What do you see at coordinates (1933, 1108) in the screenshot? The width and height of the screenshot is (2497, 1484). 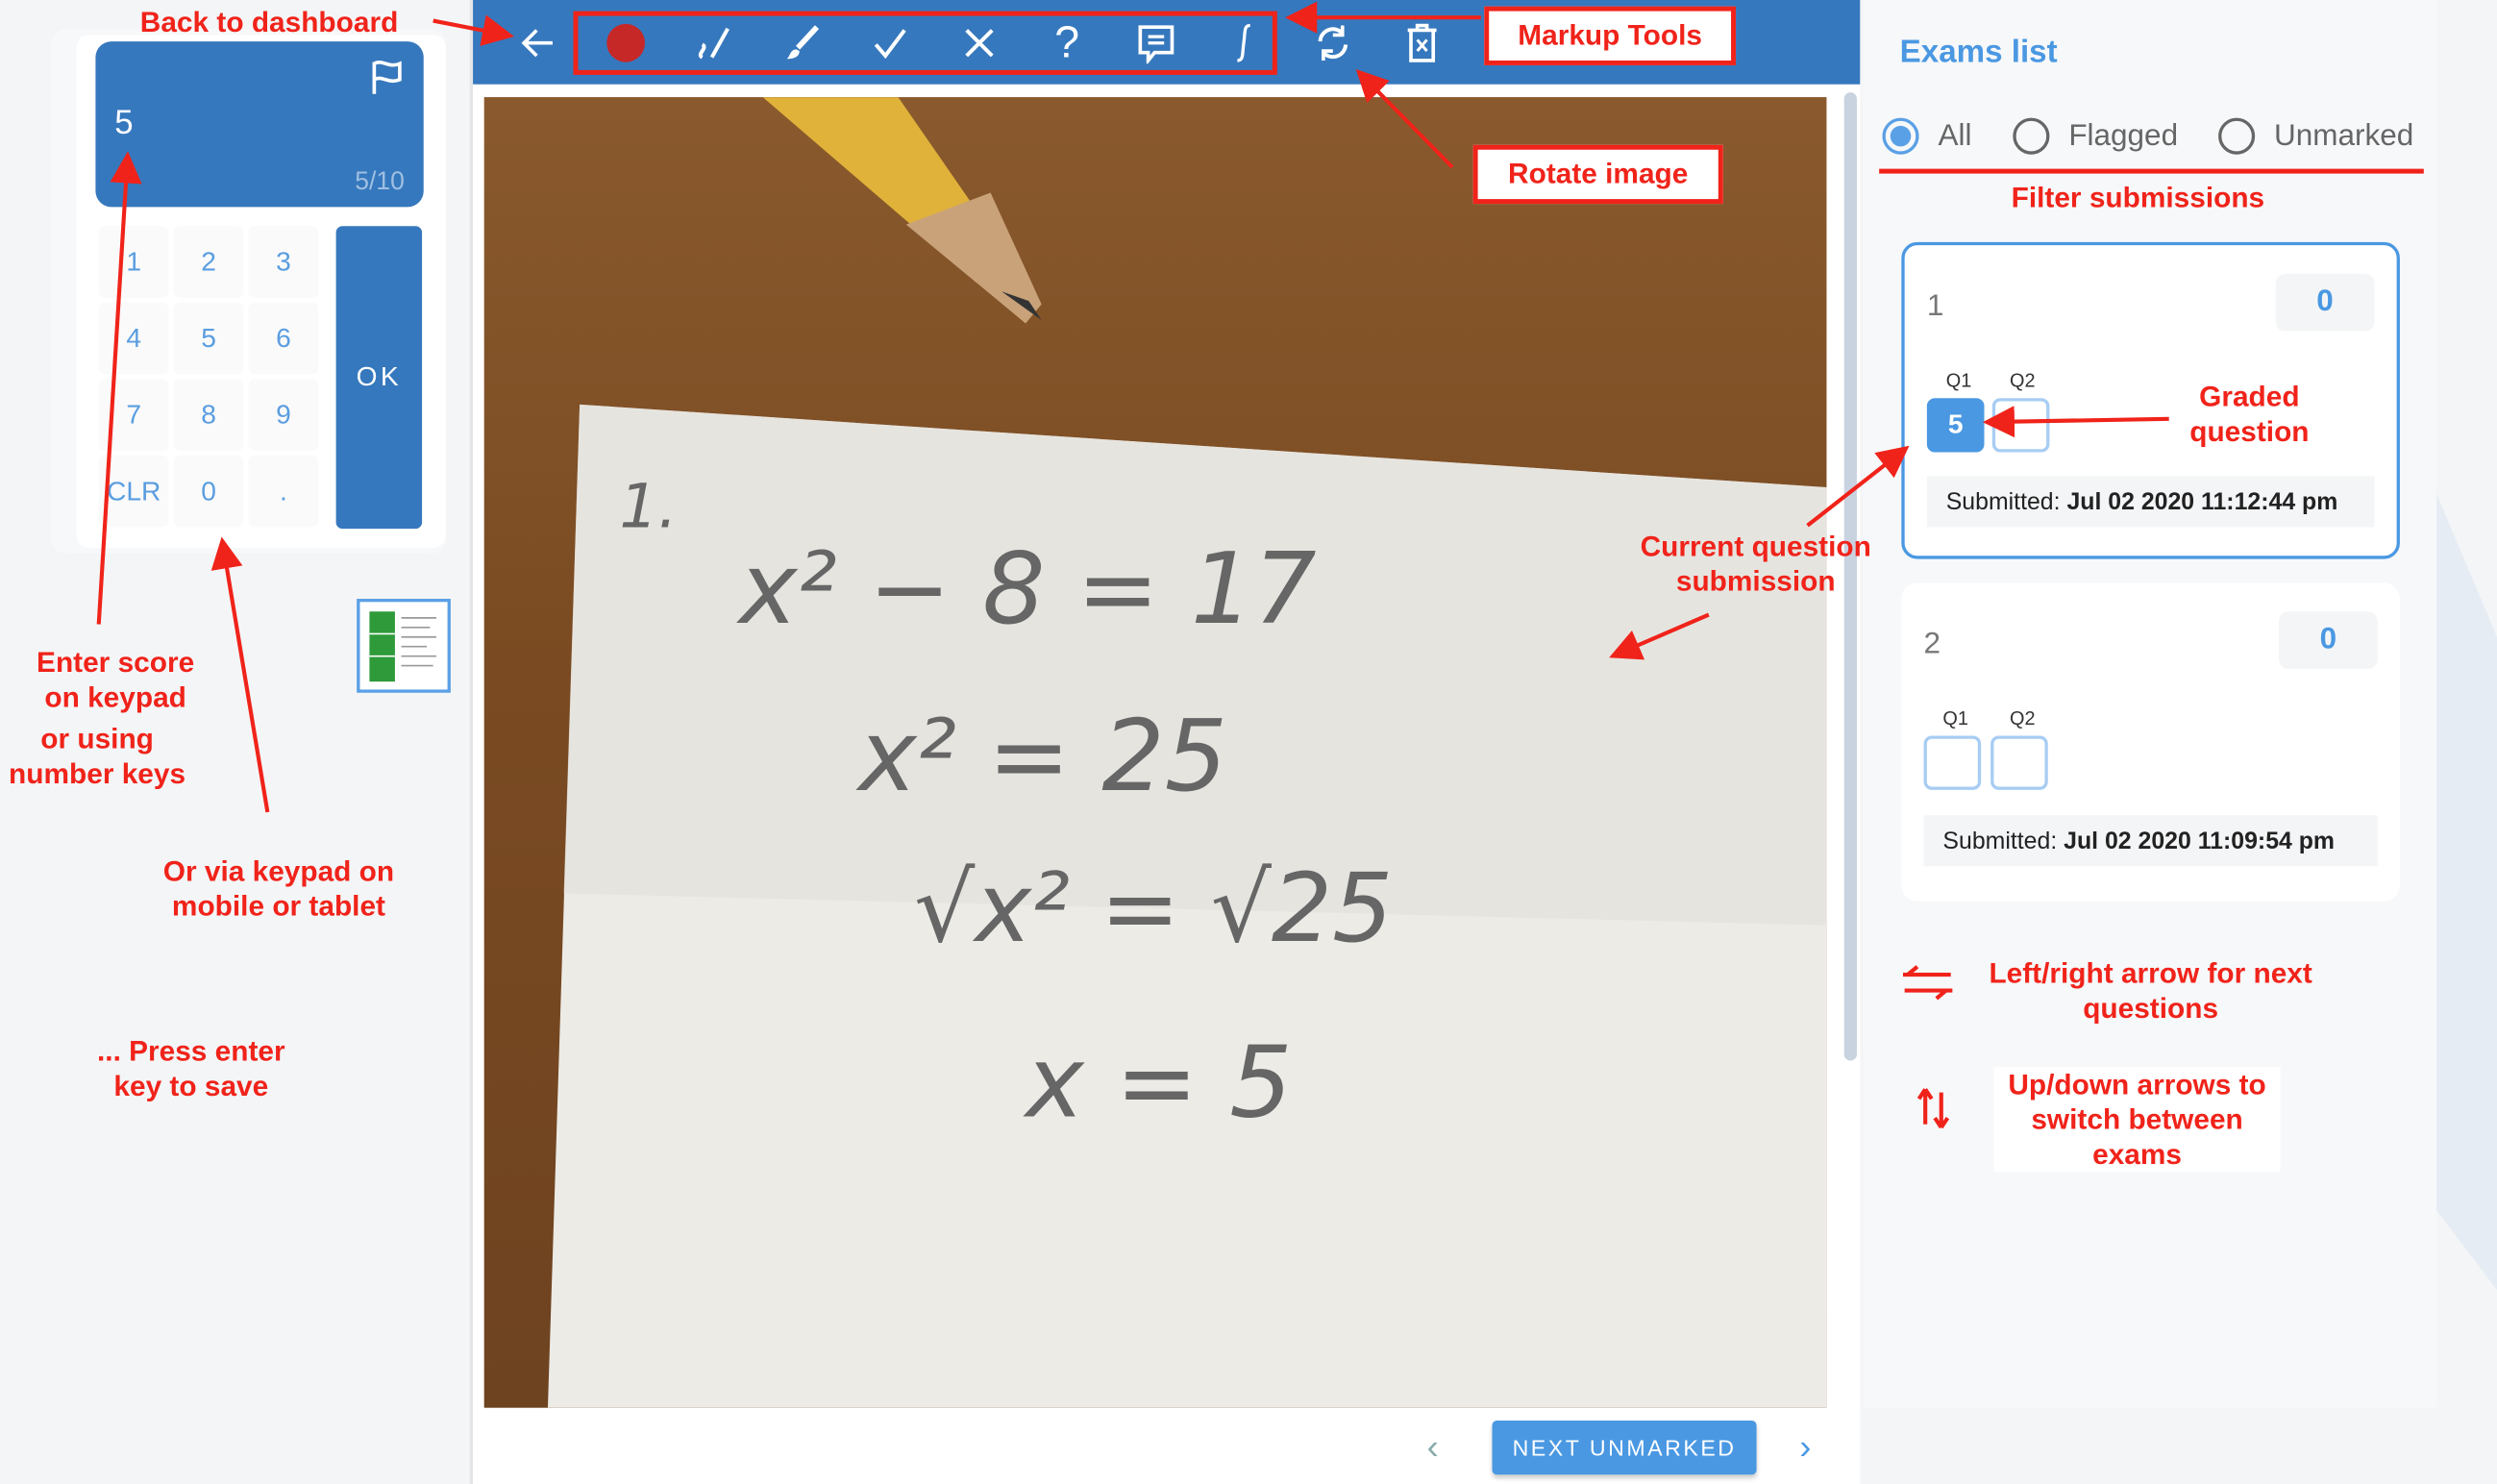 I see `up-down-arrows-icon` at bounding box center [1933, 1108].